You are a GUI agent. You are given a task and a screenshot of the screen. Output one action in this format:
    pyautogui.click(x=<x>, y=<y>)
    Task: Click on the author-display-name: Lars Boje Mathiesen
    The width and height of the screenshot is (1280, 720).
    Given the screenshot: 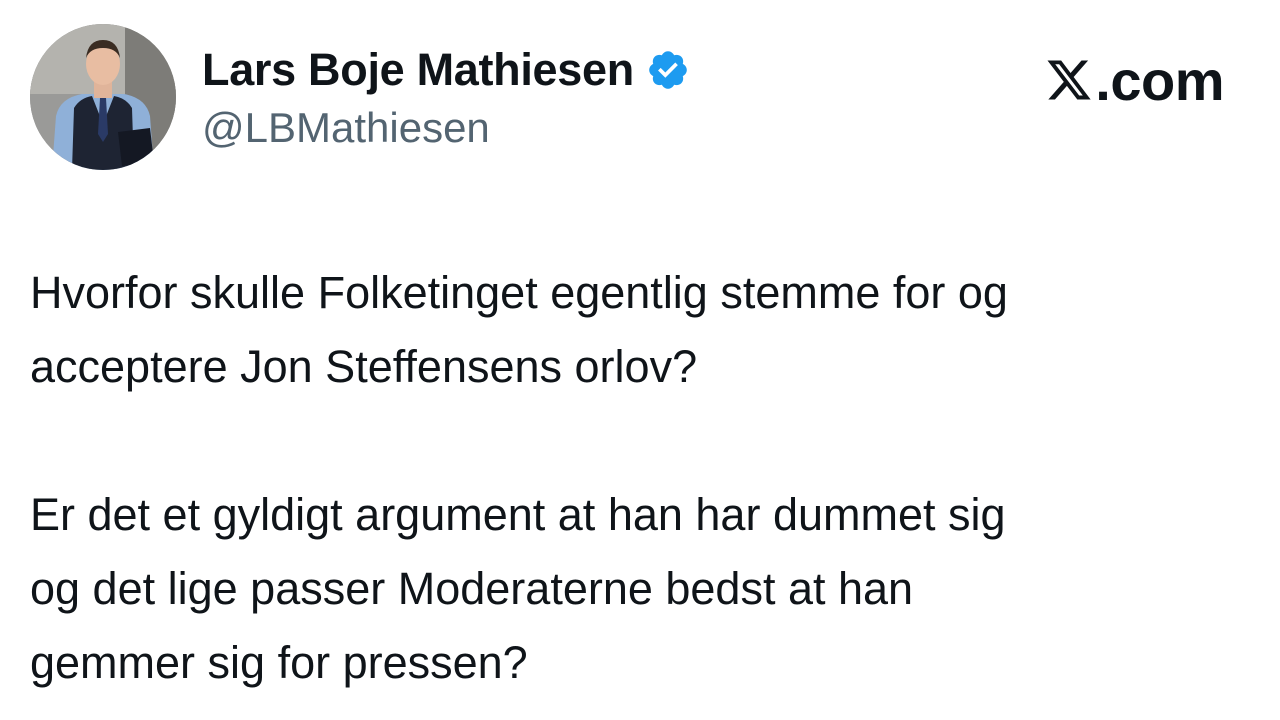 What is the action you would take?
    pyautogui.click(x=418, y=70)
    